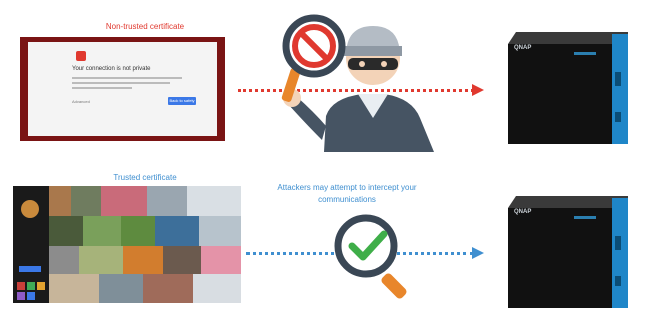  Describe the element at coordinates (81, 101) in the screenshot. I see `advanced-link: Advanced` at that location.